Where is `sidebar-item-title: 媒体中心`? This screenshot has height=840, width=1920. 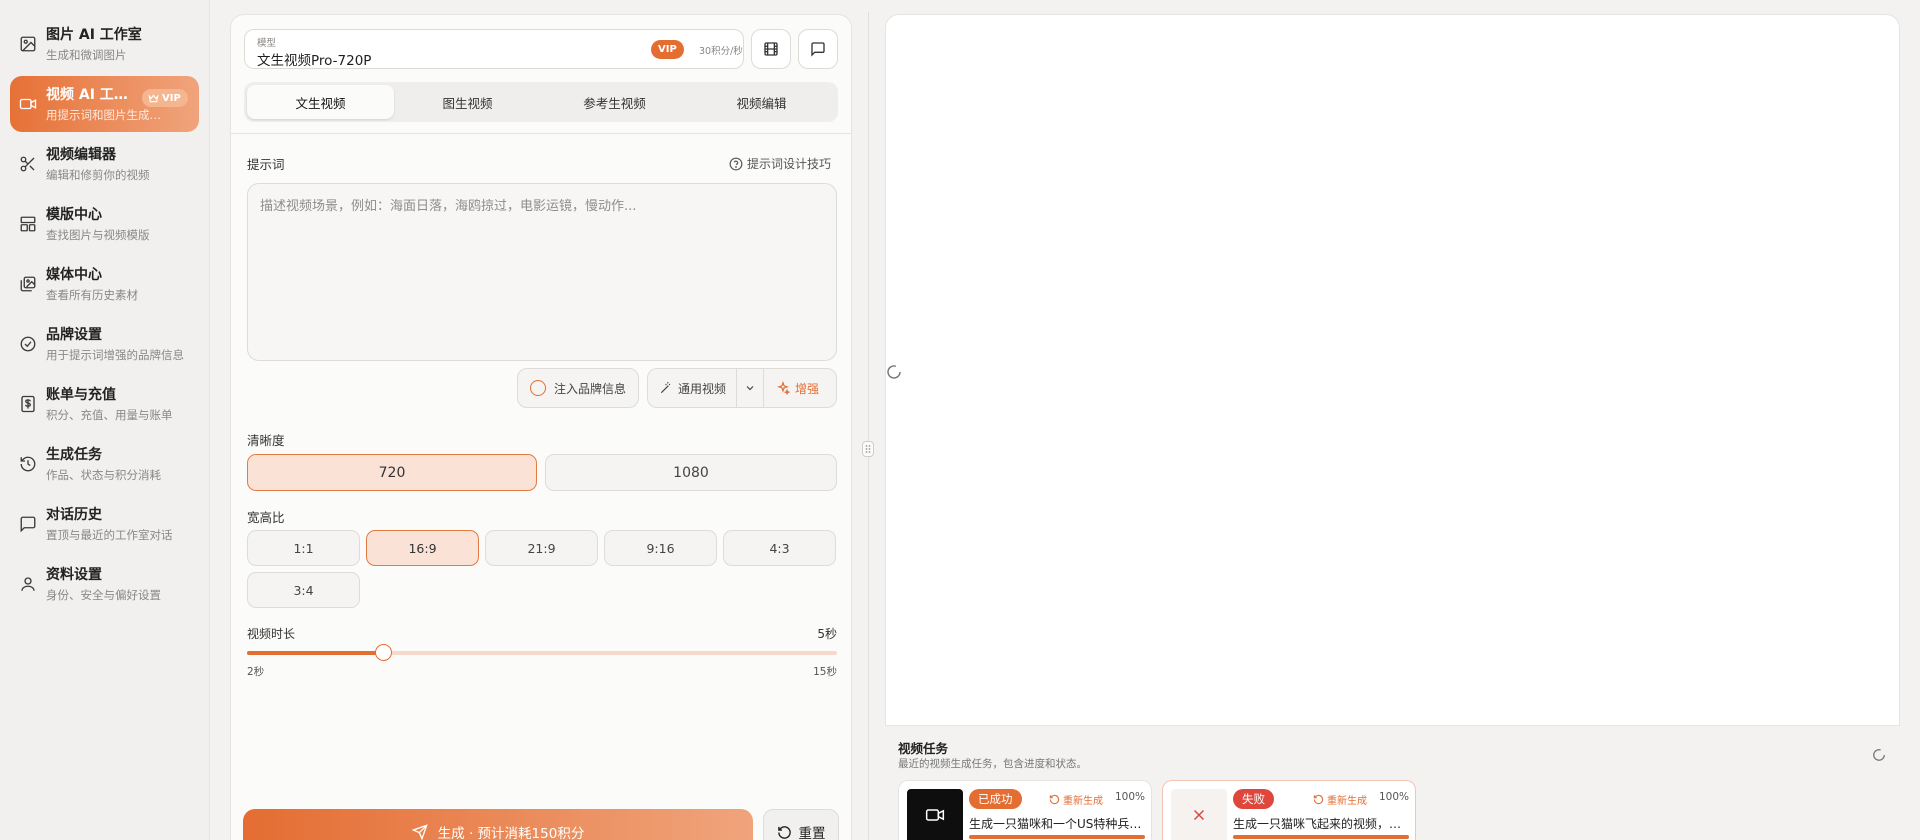
sidebar-item-title: 媒体中心 is located at coordinates (74, 275).